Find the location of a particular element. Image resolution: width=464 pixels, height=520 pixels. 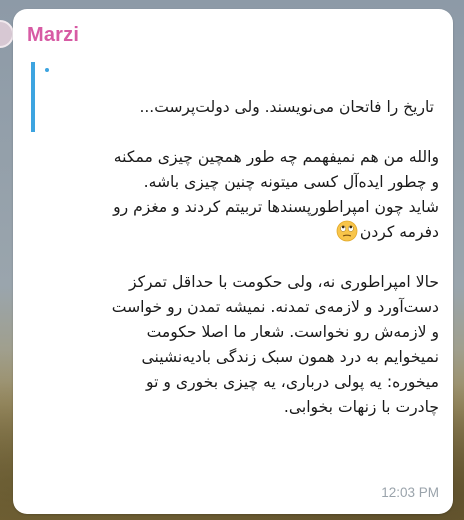

message-timestamp: 12:03 PM is located at coordinates (410, 492).